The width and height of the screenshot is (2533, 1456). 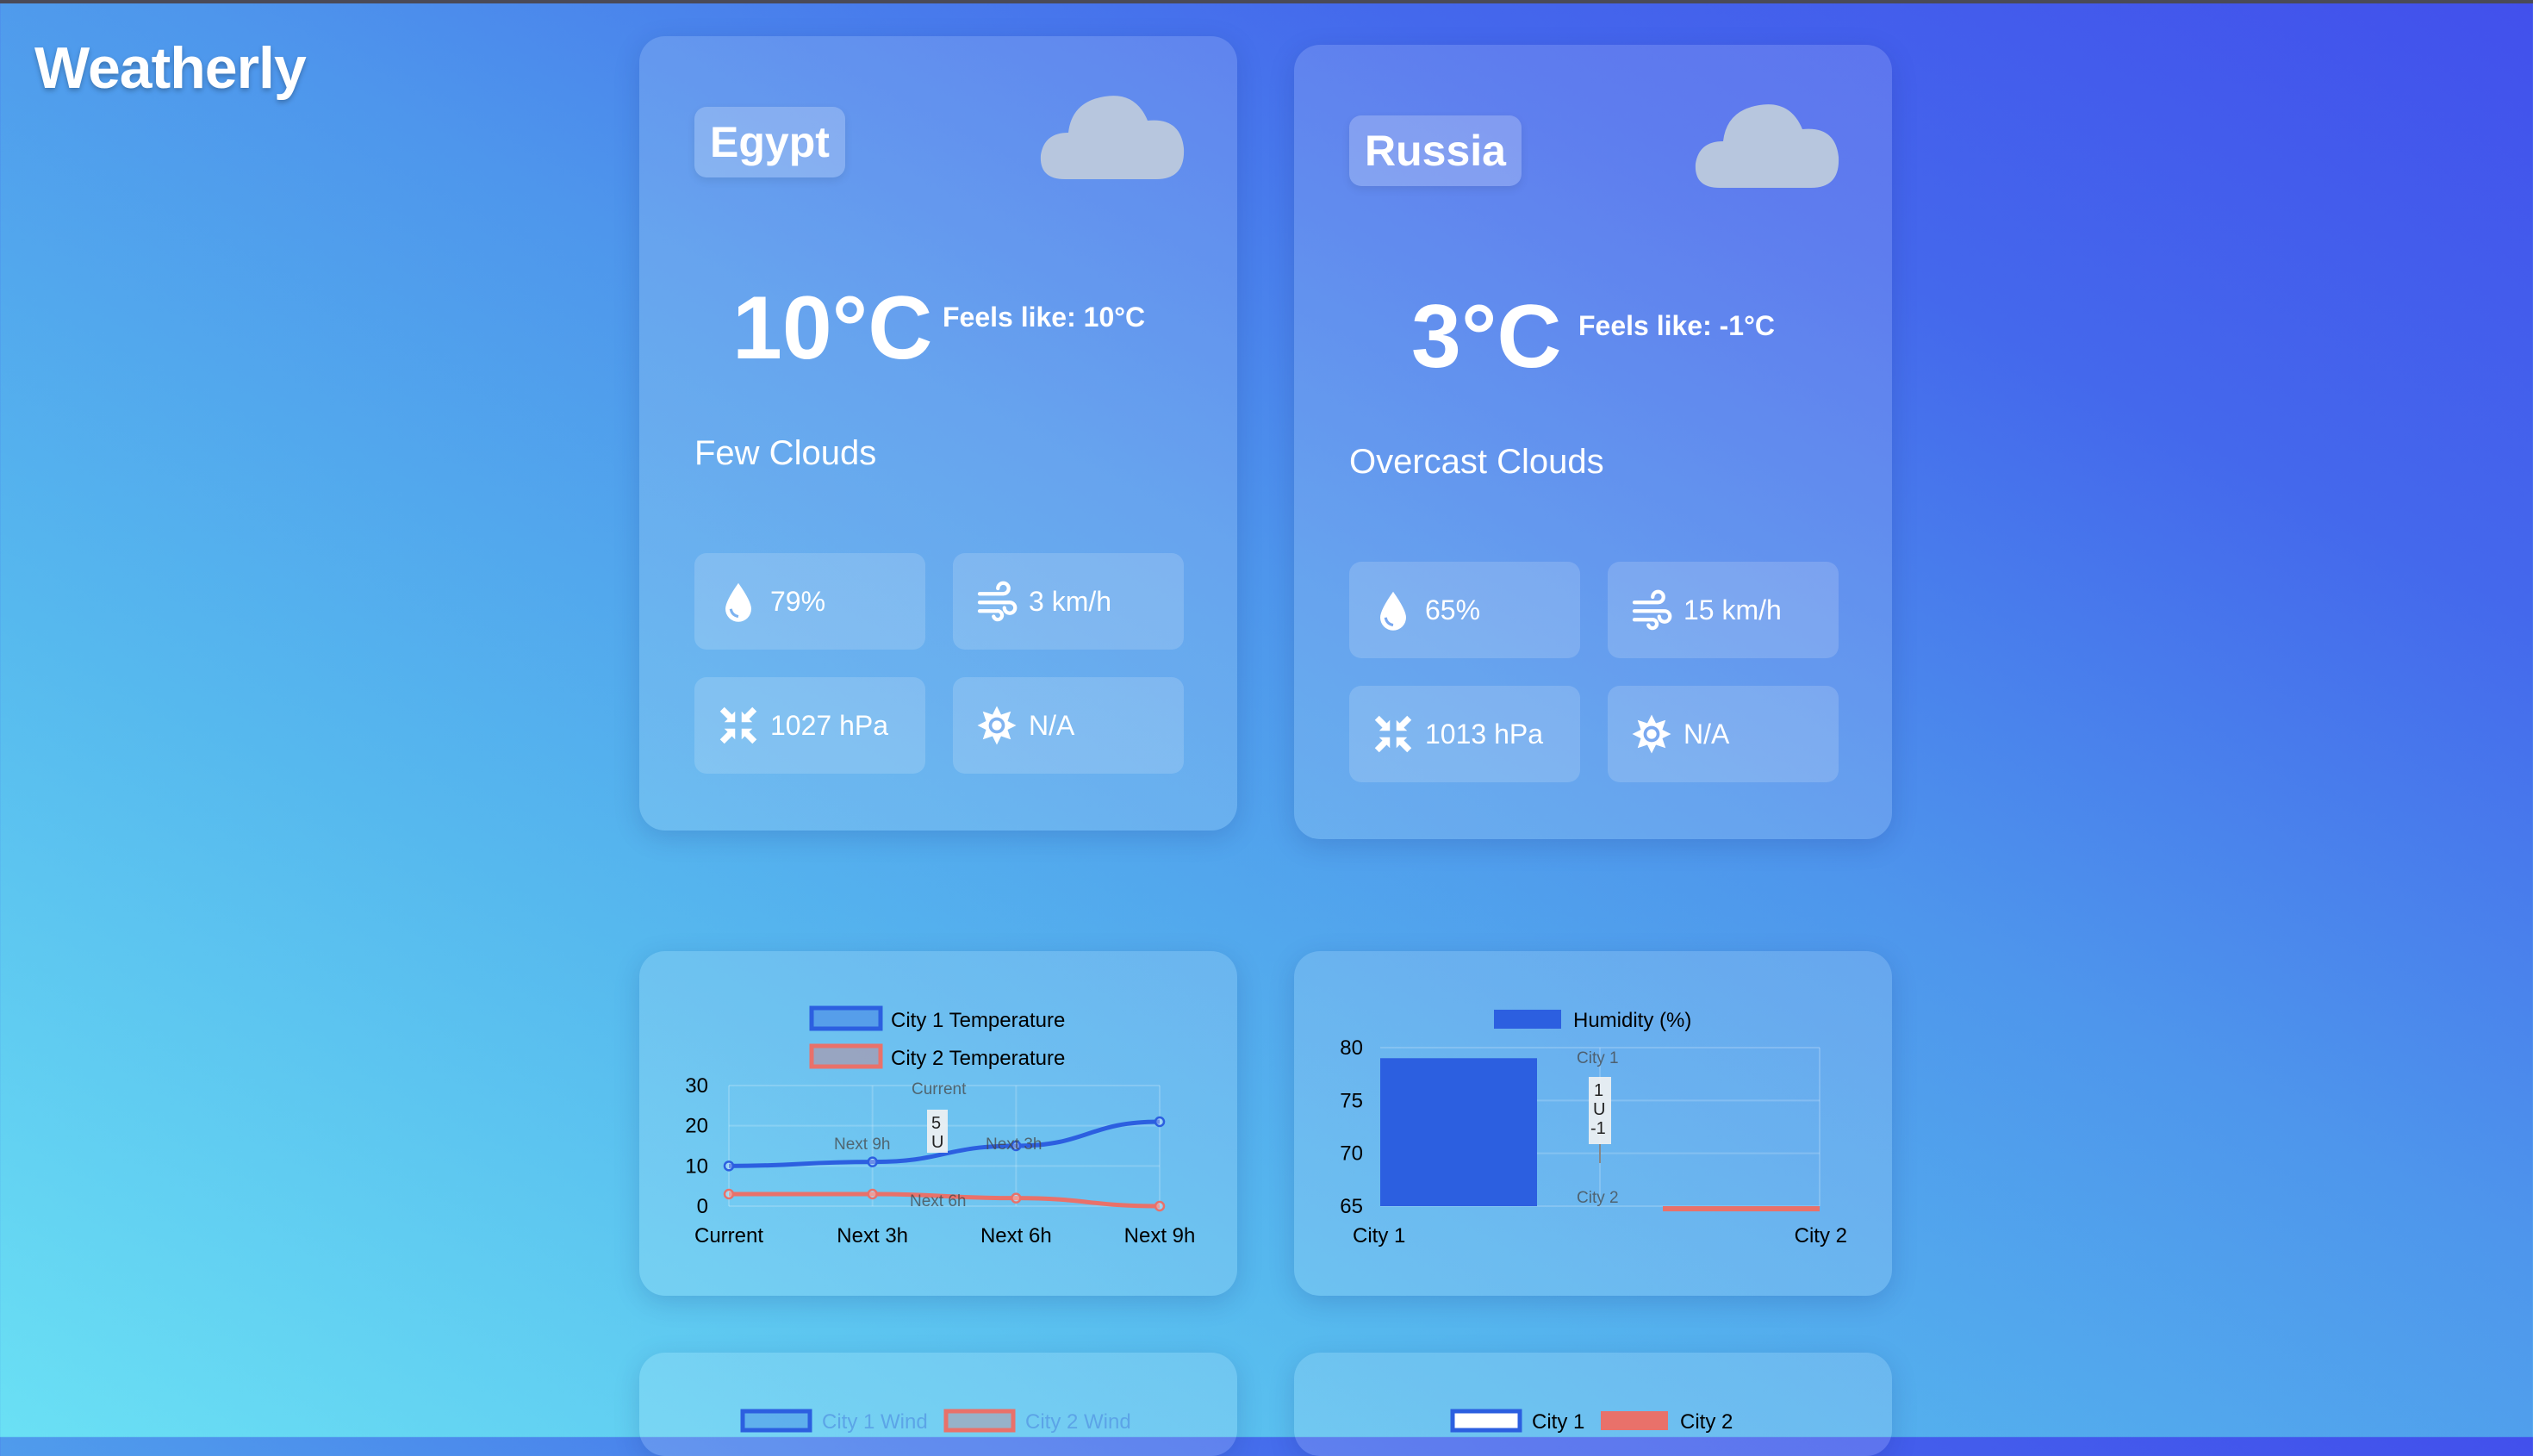 I want to click on x-tick-label: Next 6h, so click(x=1016, y=1236).